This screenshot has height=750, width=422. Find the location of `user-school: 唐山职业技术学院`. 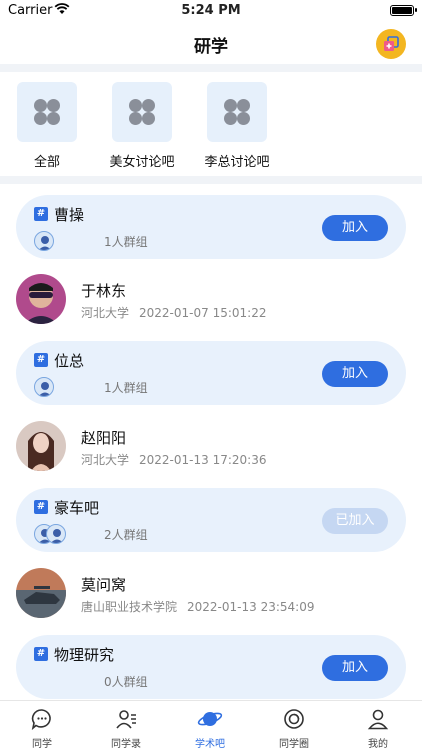

user-school: 唐山职业技术学院 is located at coordinates (129, 607).